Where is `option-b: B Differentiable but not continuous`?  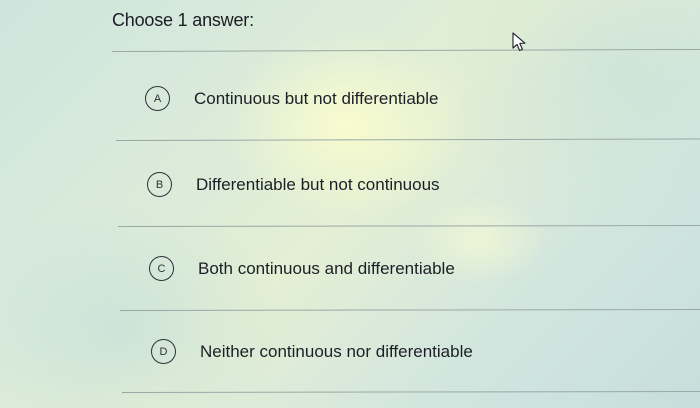 option-b: B Differentiable but not continuous is located at coordinates (293, 184).